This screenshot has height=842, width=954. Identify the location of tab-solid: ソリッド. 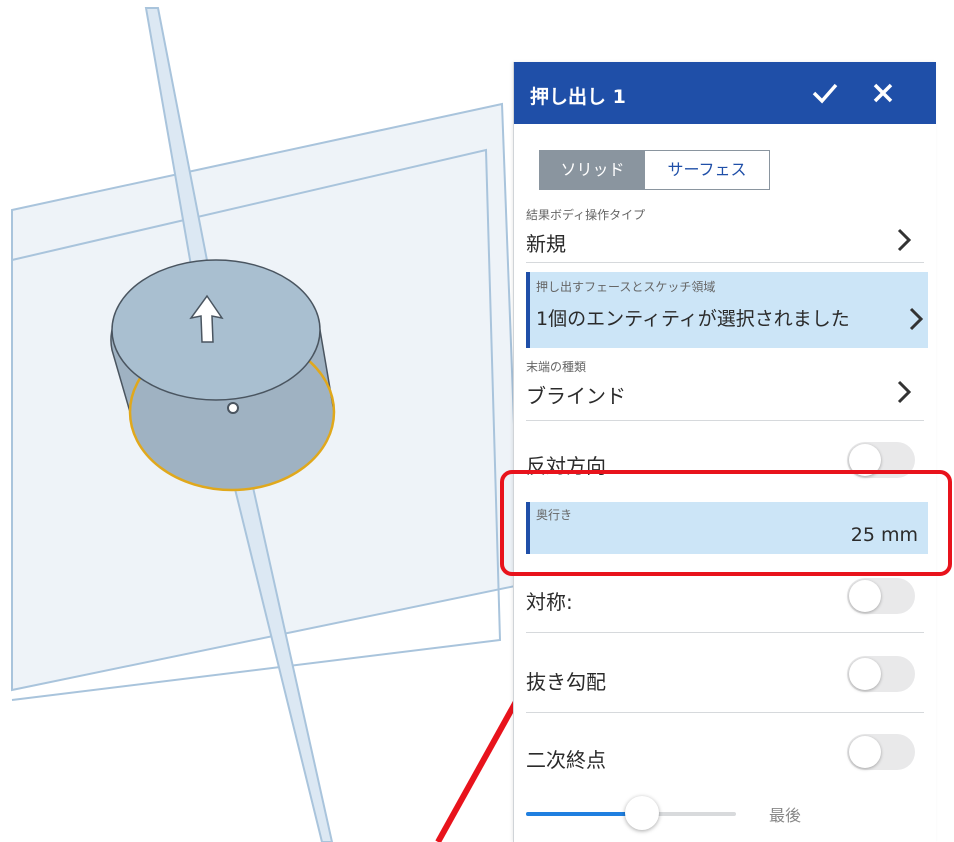
(592, 170).